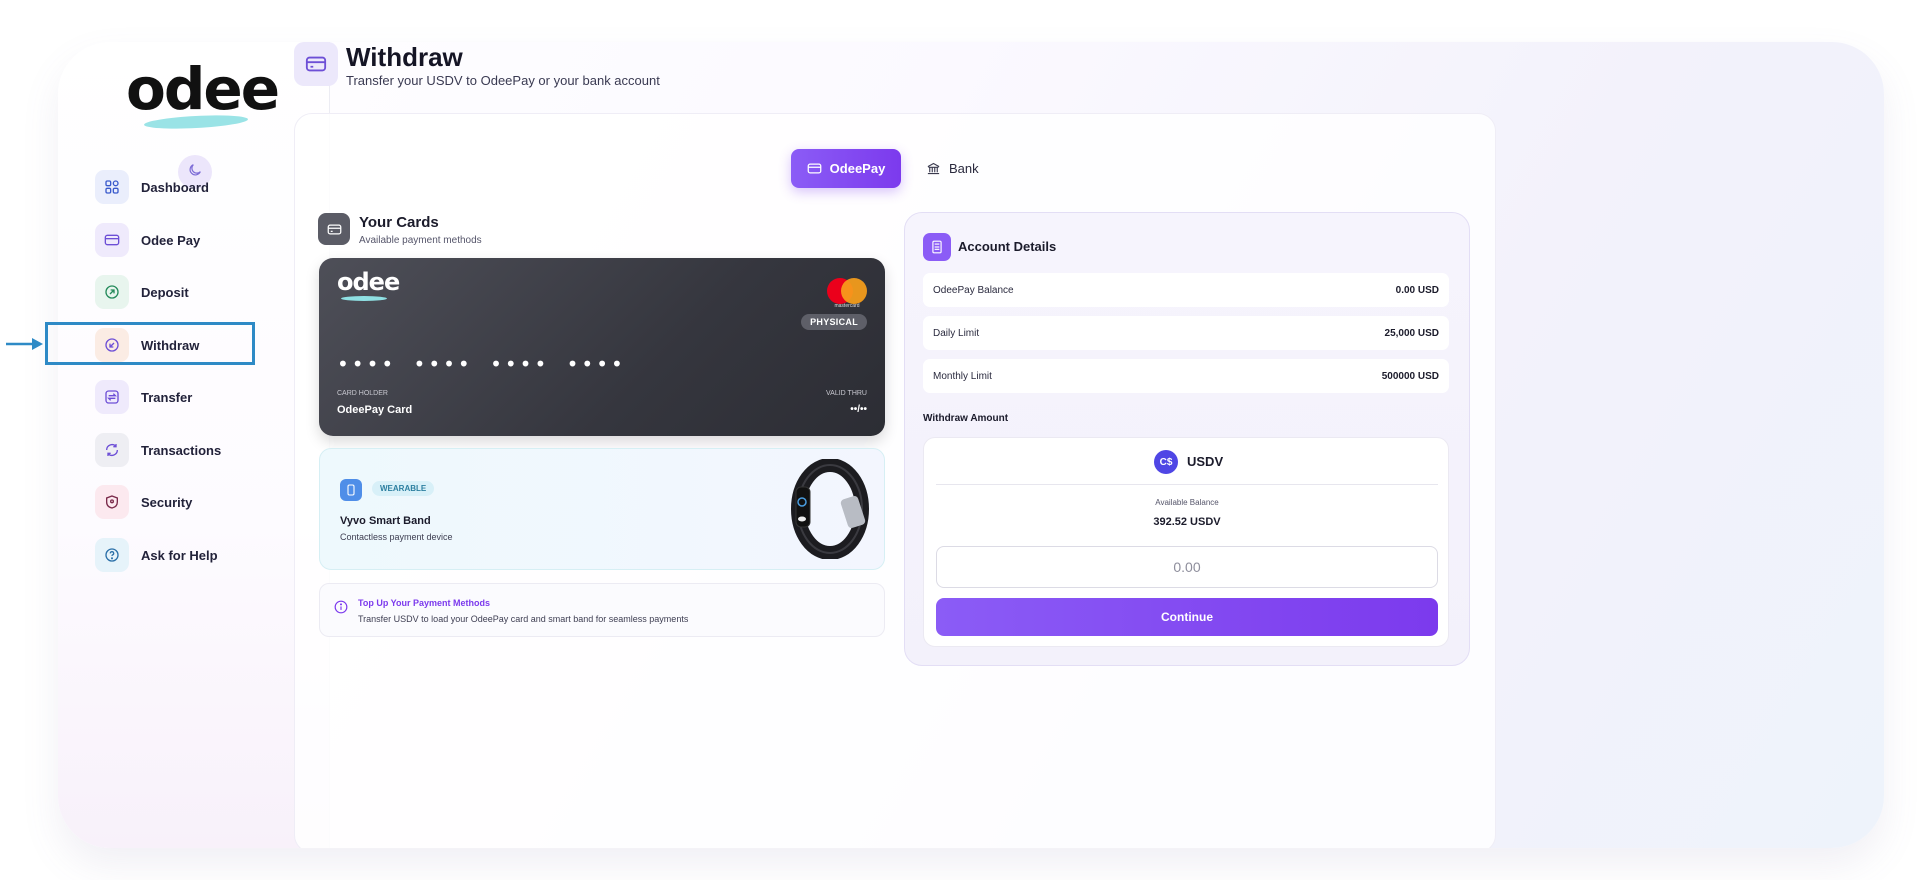  I want to click on withdraw-amount-label: Withdraw Amount, so click(966, 418).